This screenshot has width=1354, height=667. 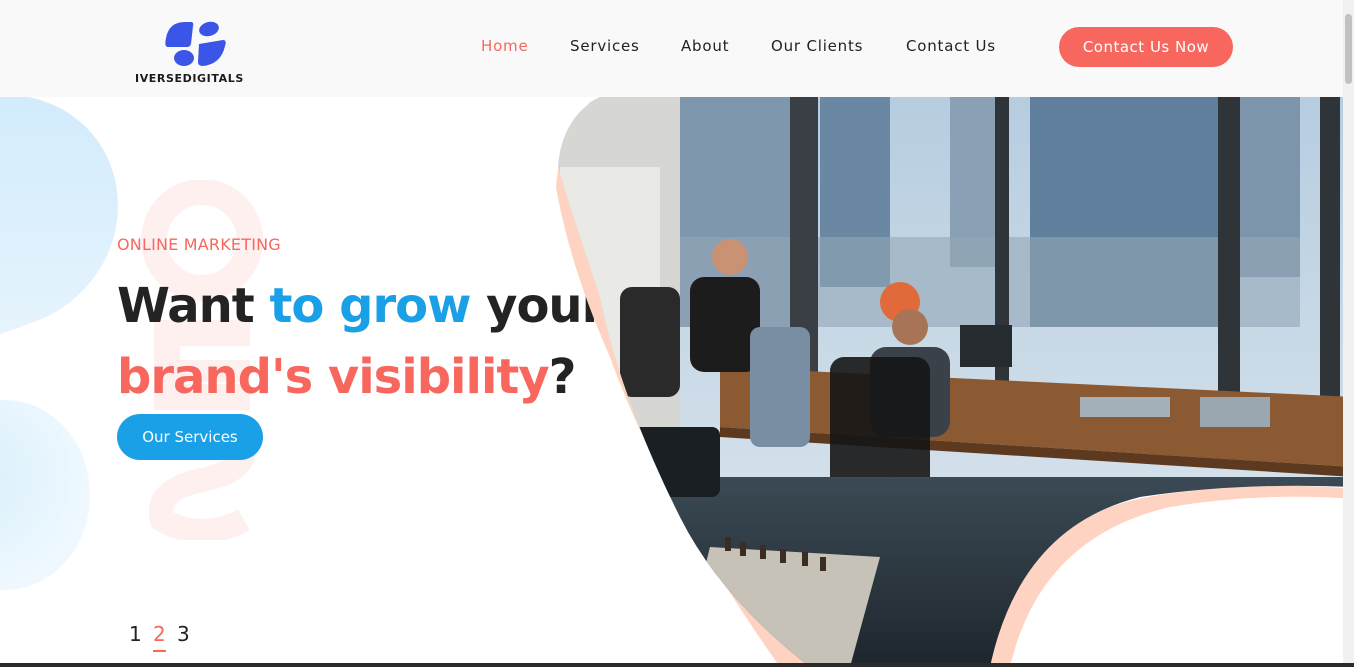 I want to click on nav-about: About, so click(x=705, y=46).